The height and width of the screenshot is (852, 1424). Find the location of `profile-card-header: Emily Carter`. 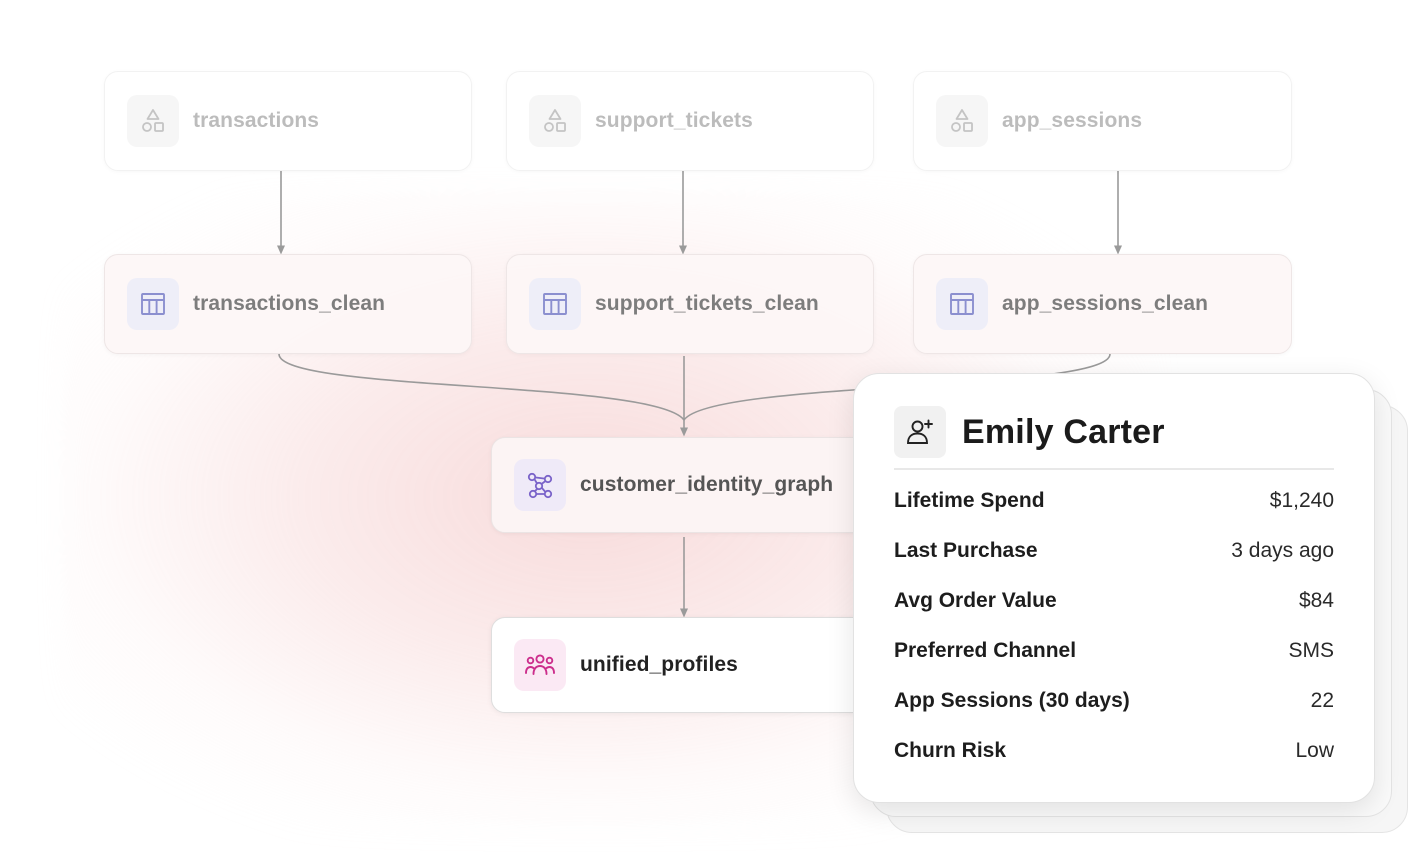

profile-card-header: Emily Carter is located at coordinates (1114, 432).